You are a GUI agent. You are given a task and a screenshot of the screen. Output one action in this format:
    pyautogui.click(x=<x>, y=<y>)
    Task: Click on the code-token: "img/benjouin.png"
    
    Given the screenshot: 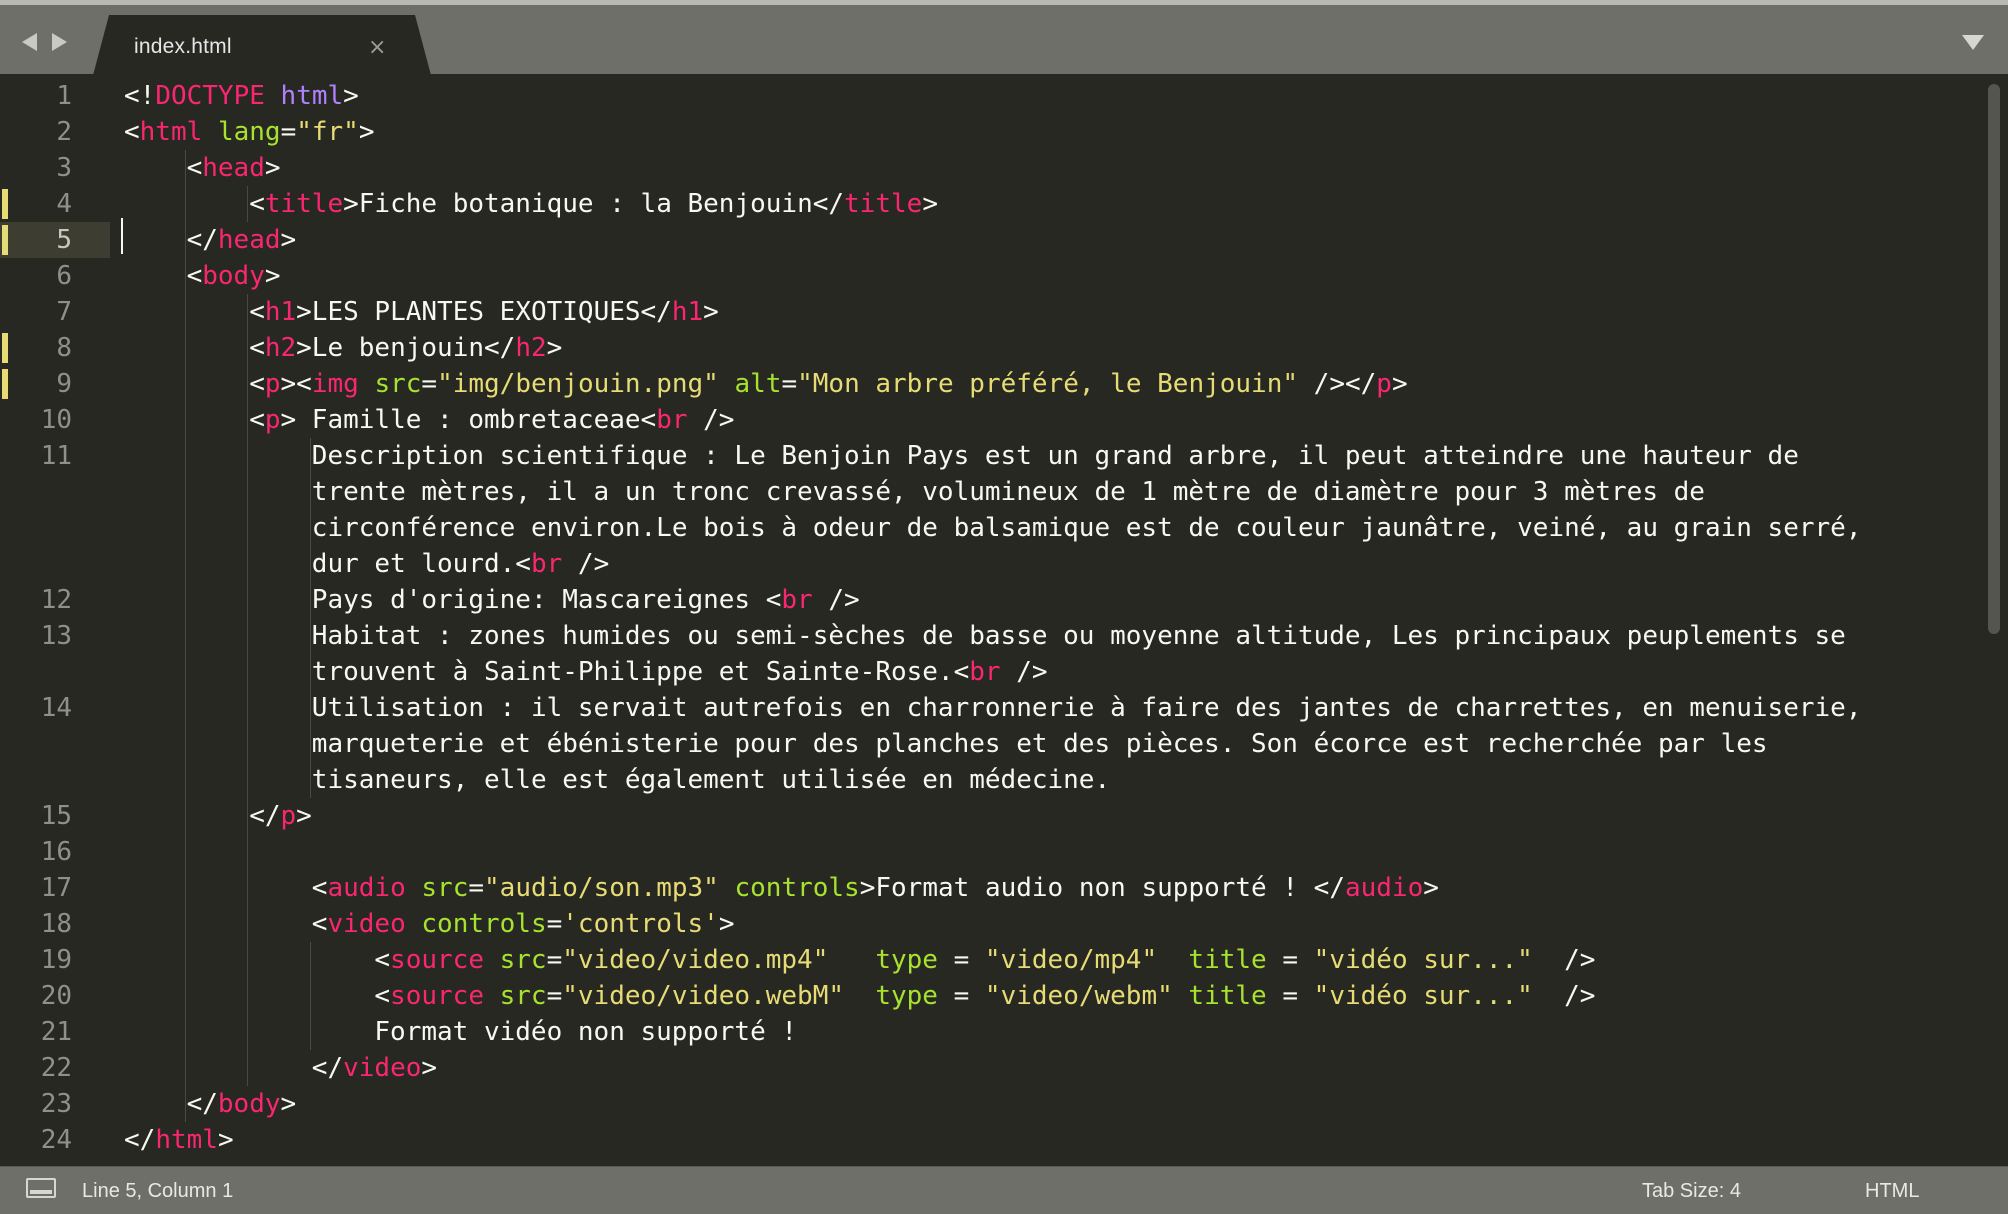 What is the action you would take?
    pyautogui.click(x=578, y=384)
    